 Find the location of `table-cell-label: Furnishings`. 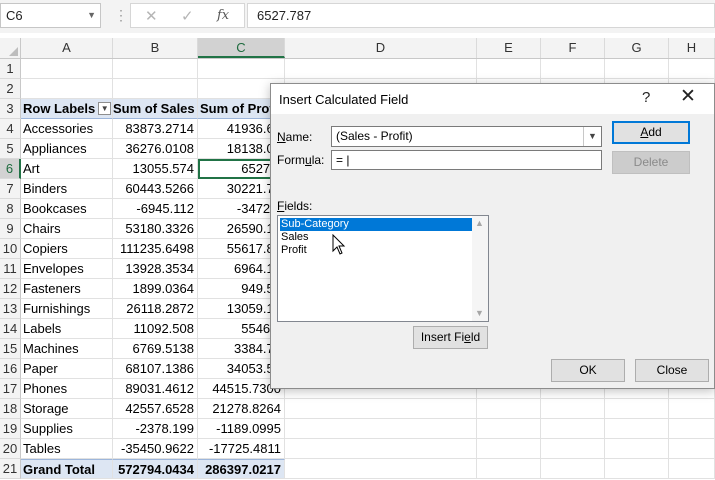

table-cell-label: Furnishings is located at coordinates (67, 309).